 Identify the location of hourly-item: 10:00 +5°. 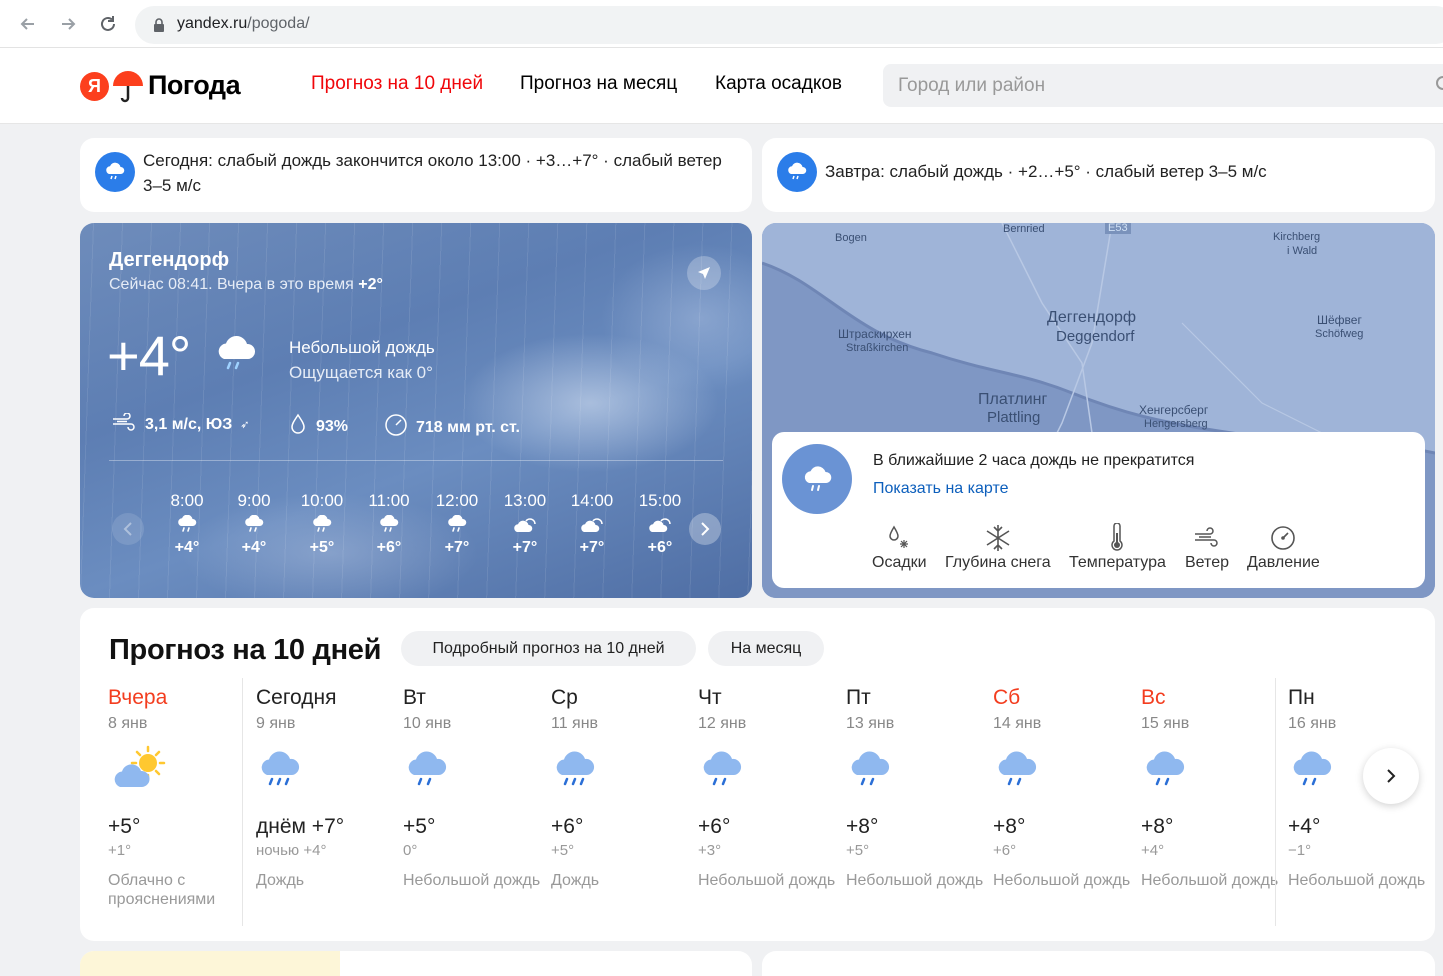
(322, 524).